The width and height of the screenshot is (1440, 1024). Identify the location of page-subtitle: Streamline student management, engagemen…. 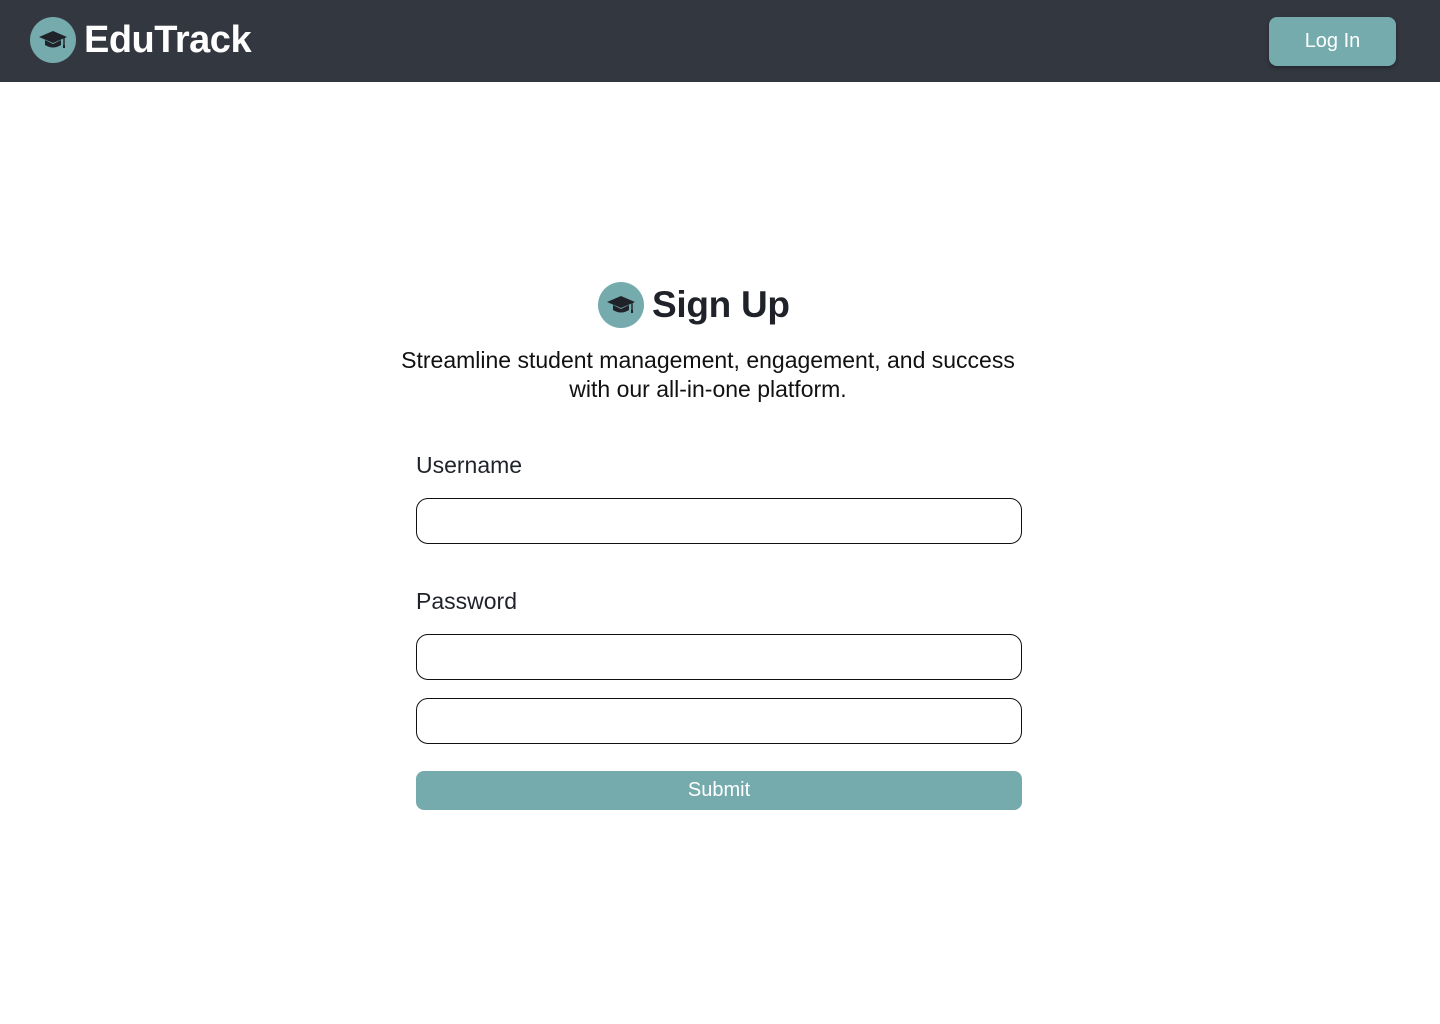
(708, 374).